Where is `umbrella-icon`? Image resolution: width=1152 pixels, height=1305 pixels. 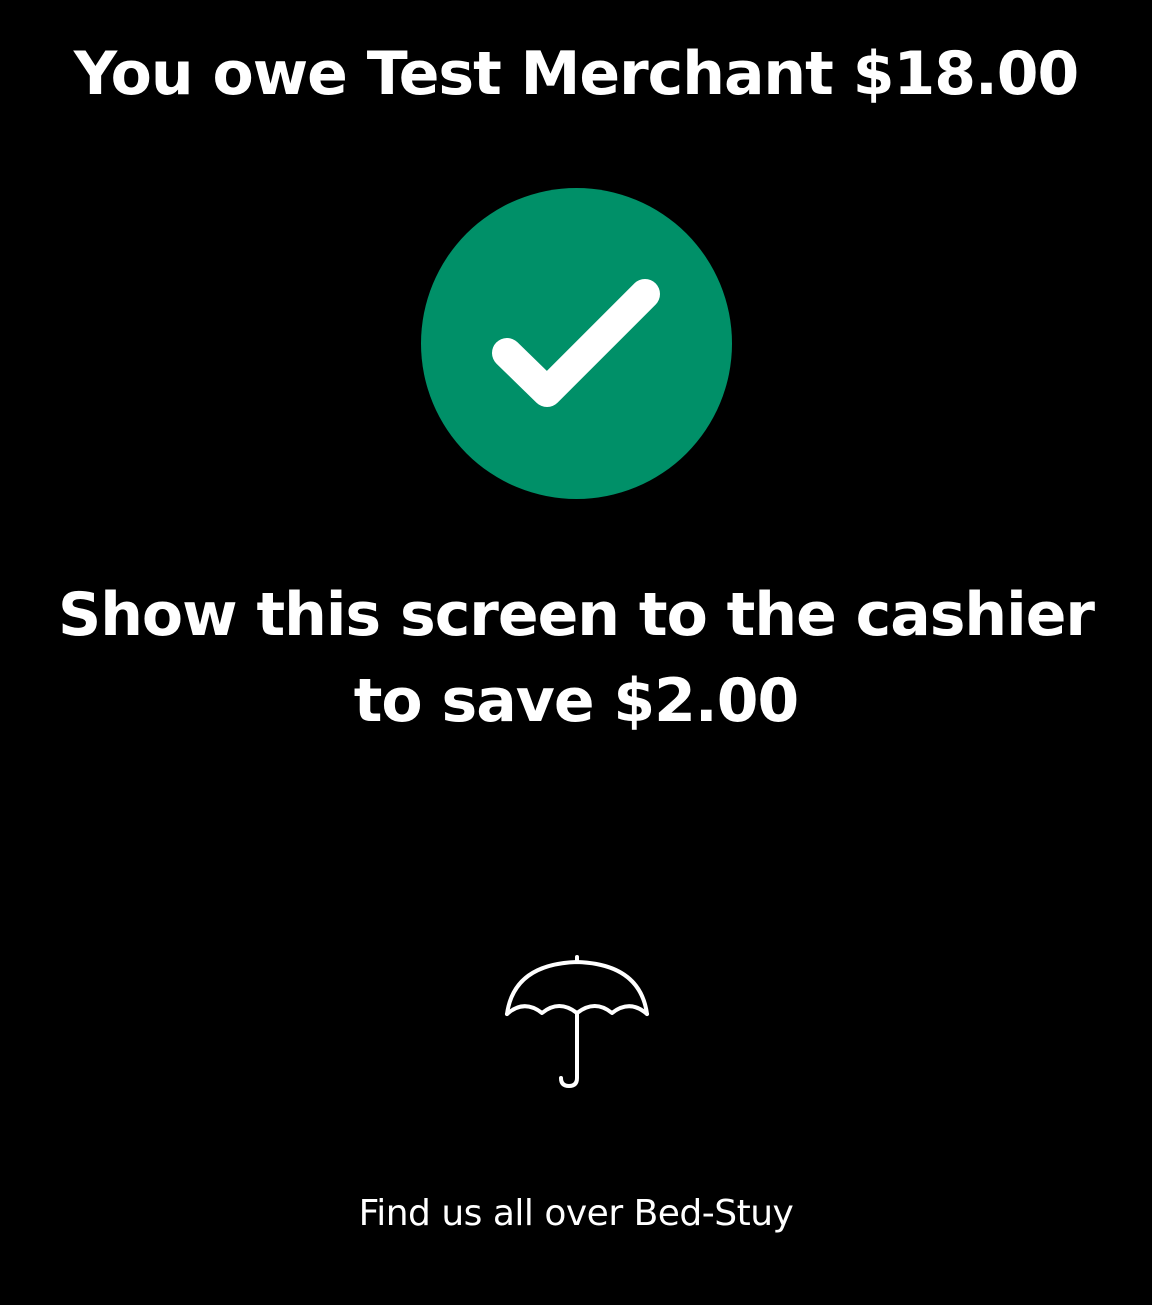 umbrella-icon is located at coordinates (577, 1021).